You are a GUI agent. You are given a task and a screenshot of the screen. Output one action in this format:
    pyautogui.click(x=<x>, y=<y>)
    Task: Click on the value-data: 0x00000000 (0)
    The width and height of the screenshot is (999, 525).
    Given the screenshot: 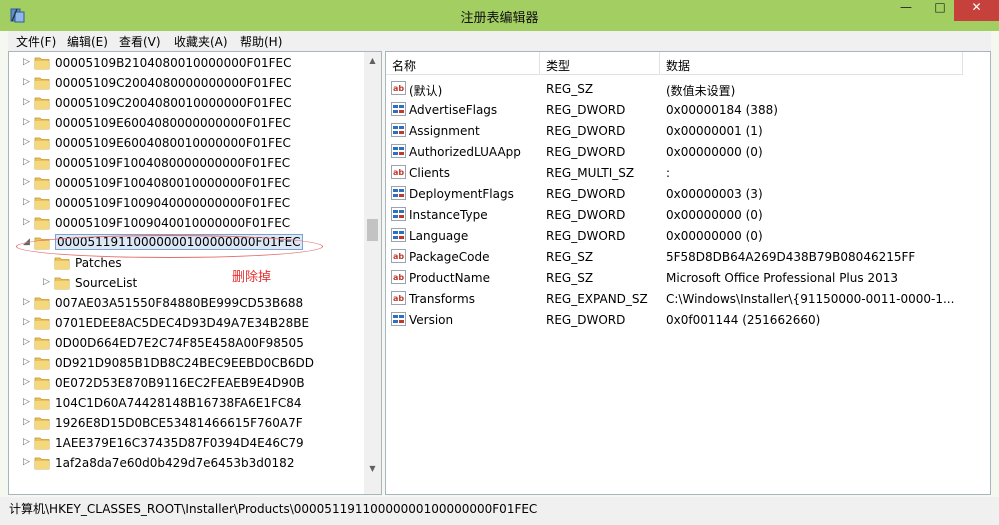 What is the action you would take?
    pyautogui.click(x=714, y=152)
    